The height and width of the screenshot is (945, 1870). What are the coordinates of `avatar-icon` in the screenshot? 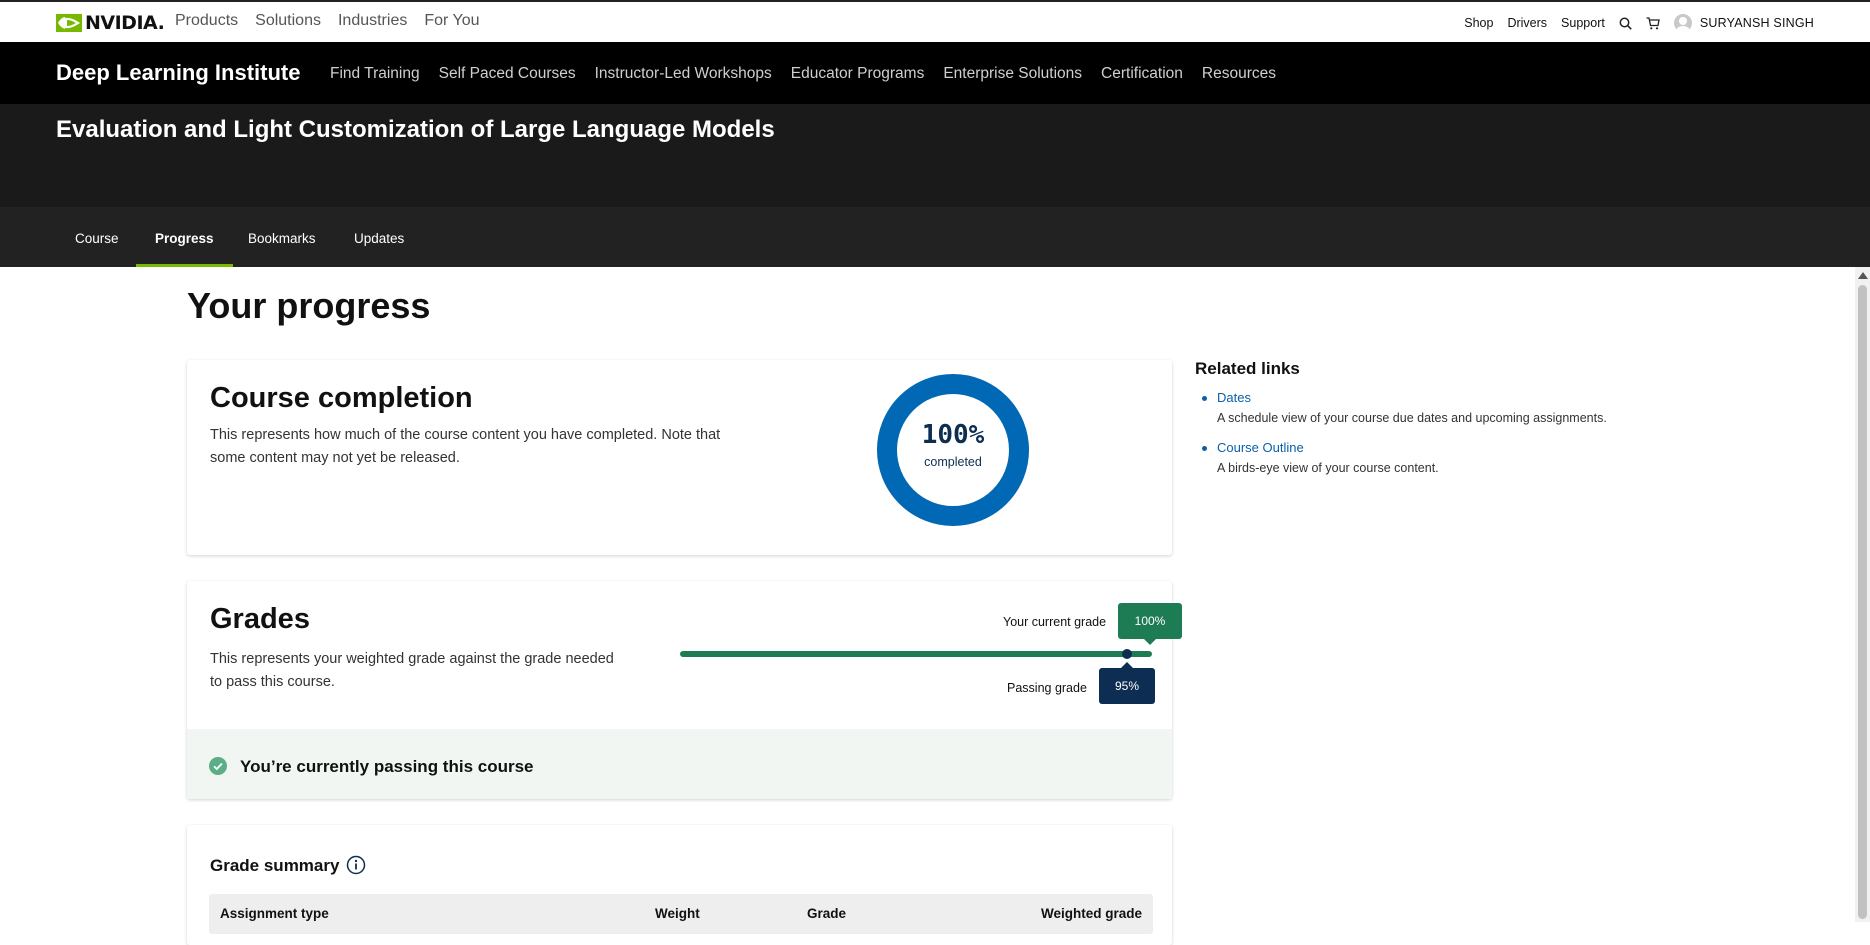 It's located at (1682, 23).